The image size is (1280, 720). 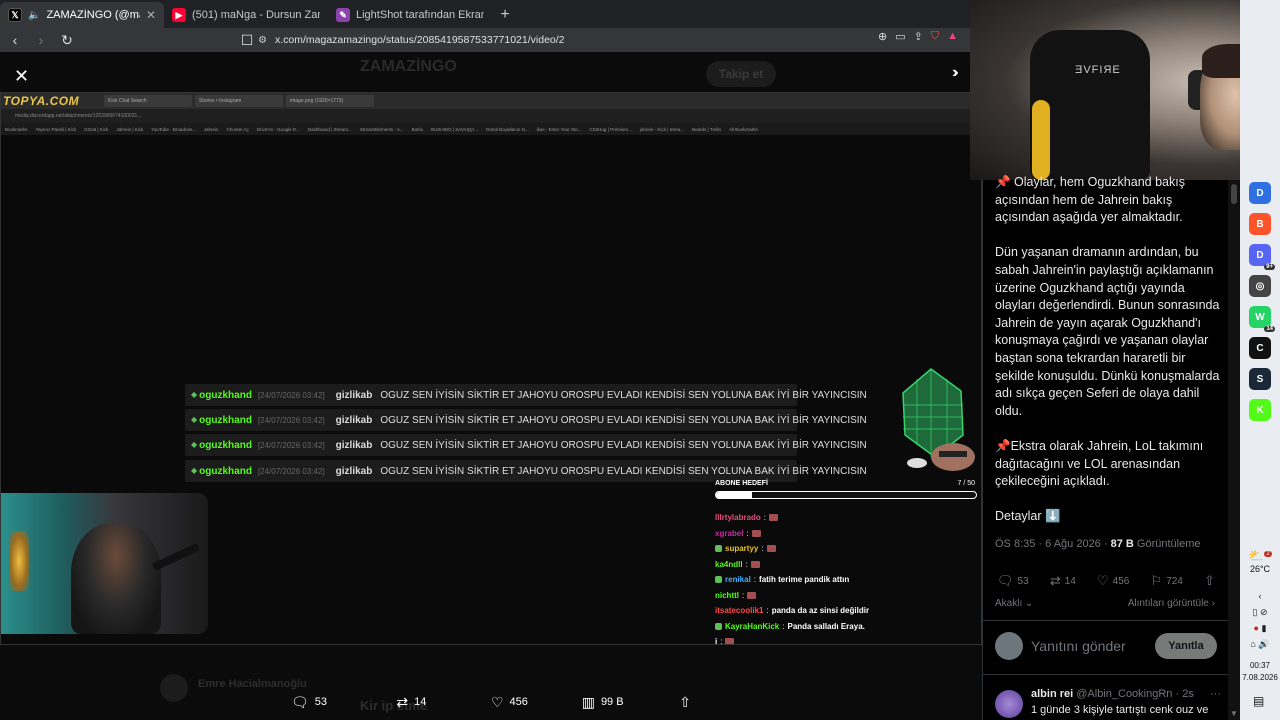 I want to click on tweet-reply-button: 🗨 53, so click(x=1013, y=581).